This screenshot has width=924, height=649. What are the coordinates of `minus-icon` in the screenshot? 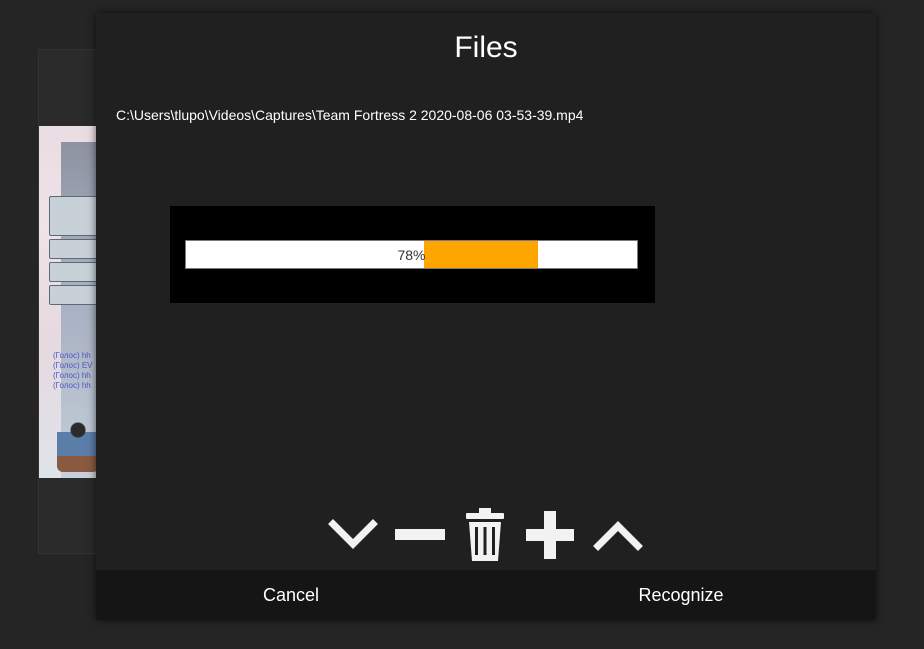 It's located at (420, 534).